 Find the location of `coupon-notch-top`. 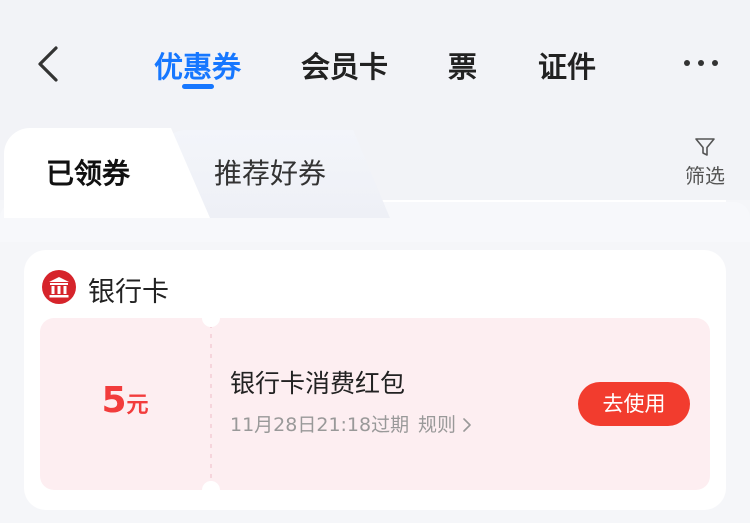

coupon-notch-top is located at coordinates (211, 318).